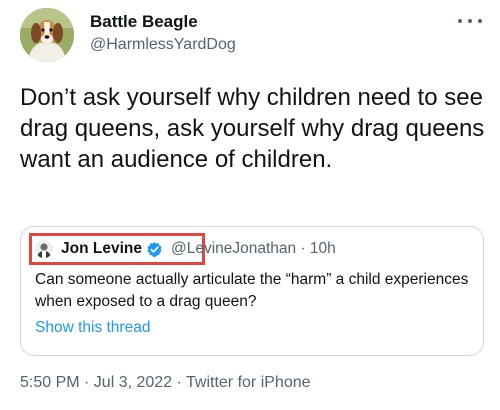 The image size is (500, 410). Describe the element at coordinates (163, 45) in the screenshot. I see `author-handle: @HarmlessYardDog` at that location.